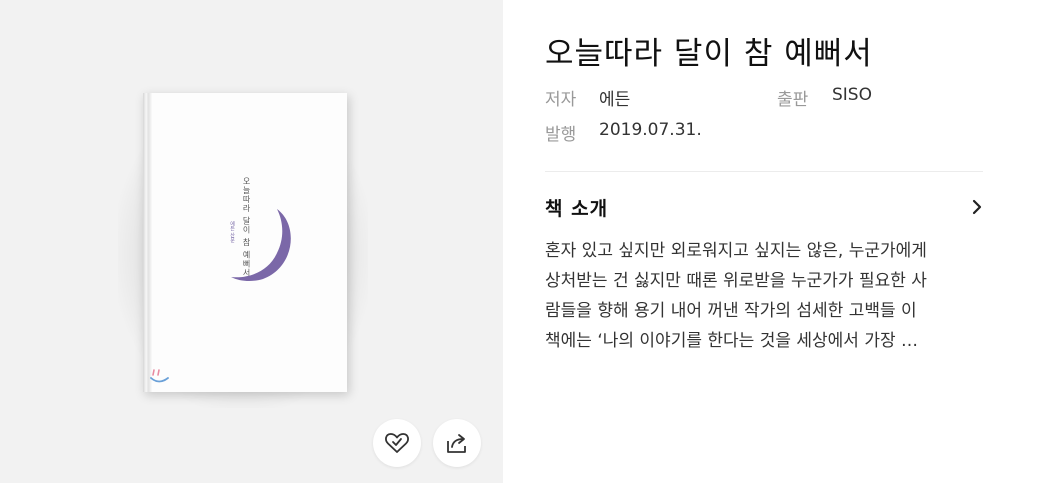 The width and height of the screenshot is (1049, 483). Describe the element at coordinates (576, 207) in the screenshot. I see `intro-heading: 책 소개` at that location.